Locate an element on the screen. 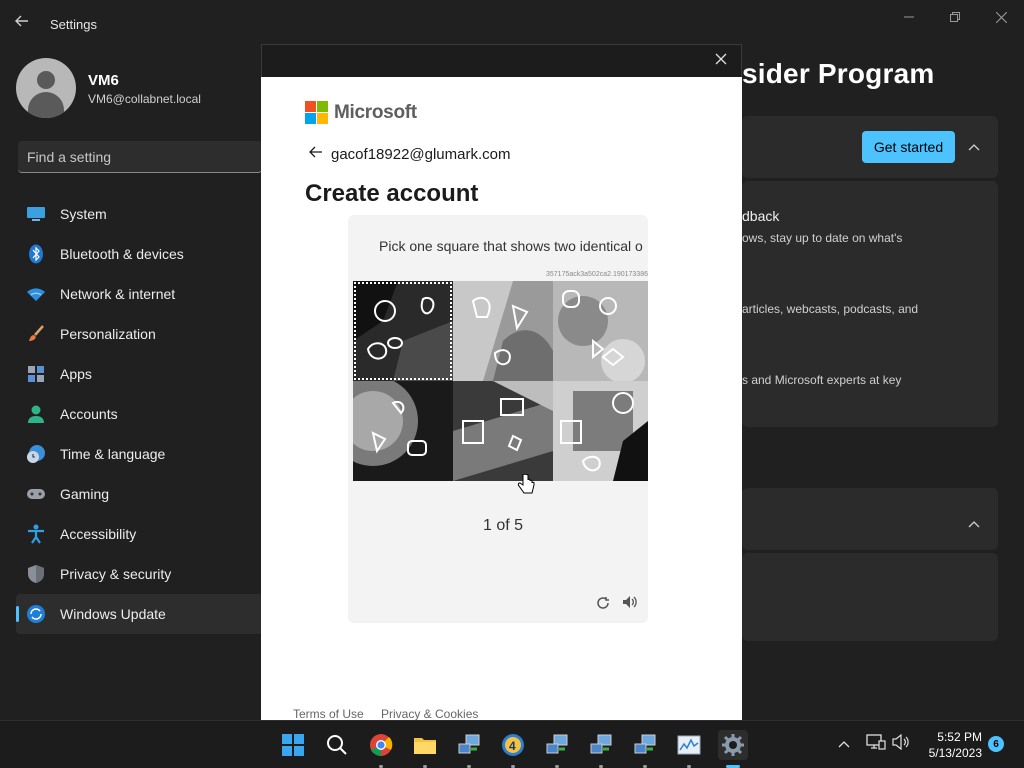 This screenshot has height=768, width=1024. account-email: gacof18922@glumark.com is located at coordinates (421, 154).